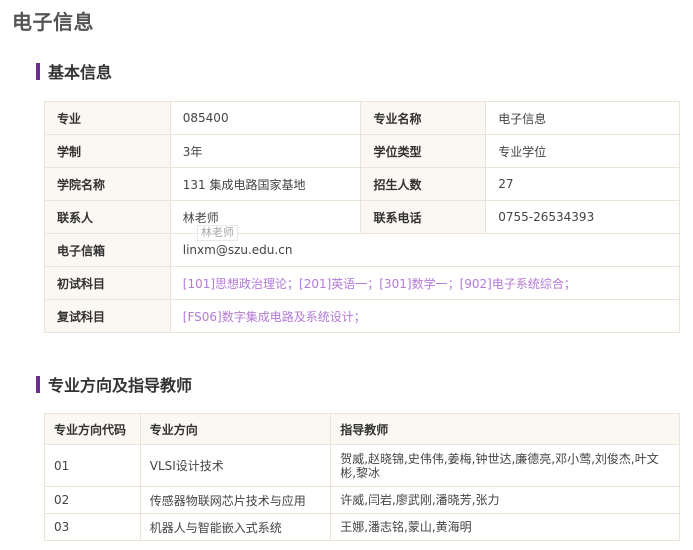 The width and height of the screenshot is (693, 550). What do you see at coordinates (235, 429) in the screenshot?
I see `column-header-direction: 专业方向` at bounding box center [235, 429].